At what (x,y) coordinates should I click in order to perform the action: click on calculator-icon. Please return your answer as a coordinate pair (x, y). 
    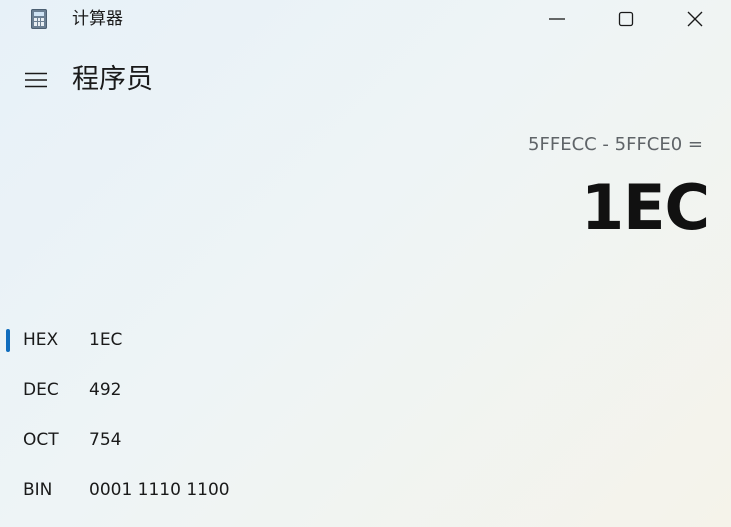
    Looking at the image, I should click on (39, 19).